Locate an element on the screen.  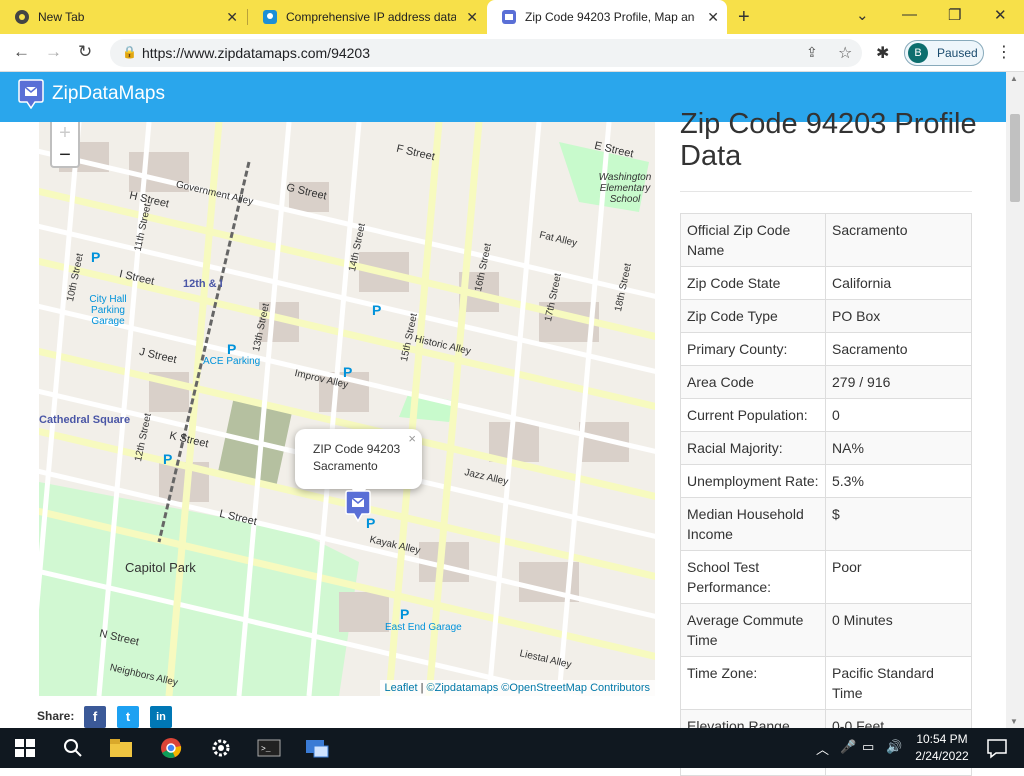
forward-icon: → is located at coordinates (53, 52).